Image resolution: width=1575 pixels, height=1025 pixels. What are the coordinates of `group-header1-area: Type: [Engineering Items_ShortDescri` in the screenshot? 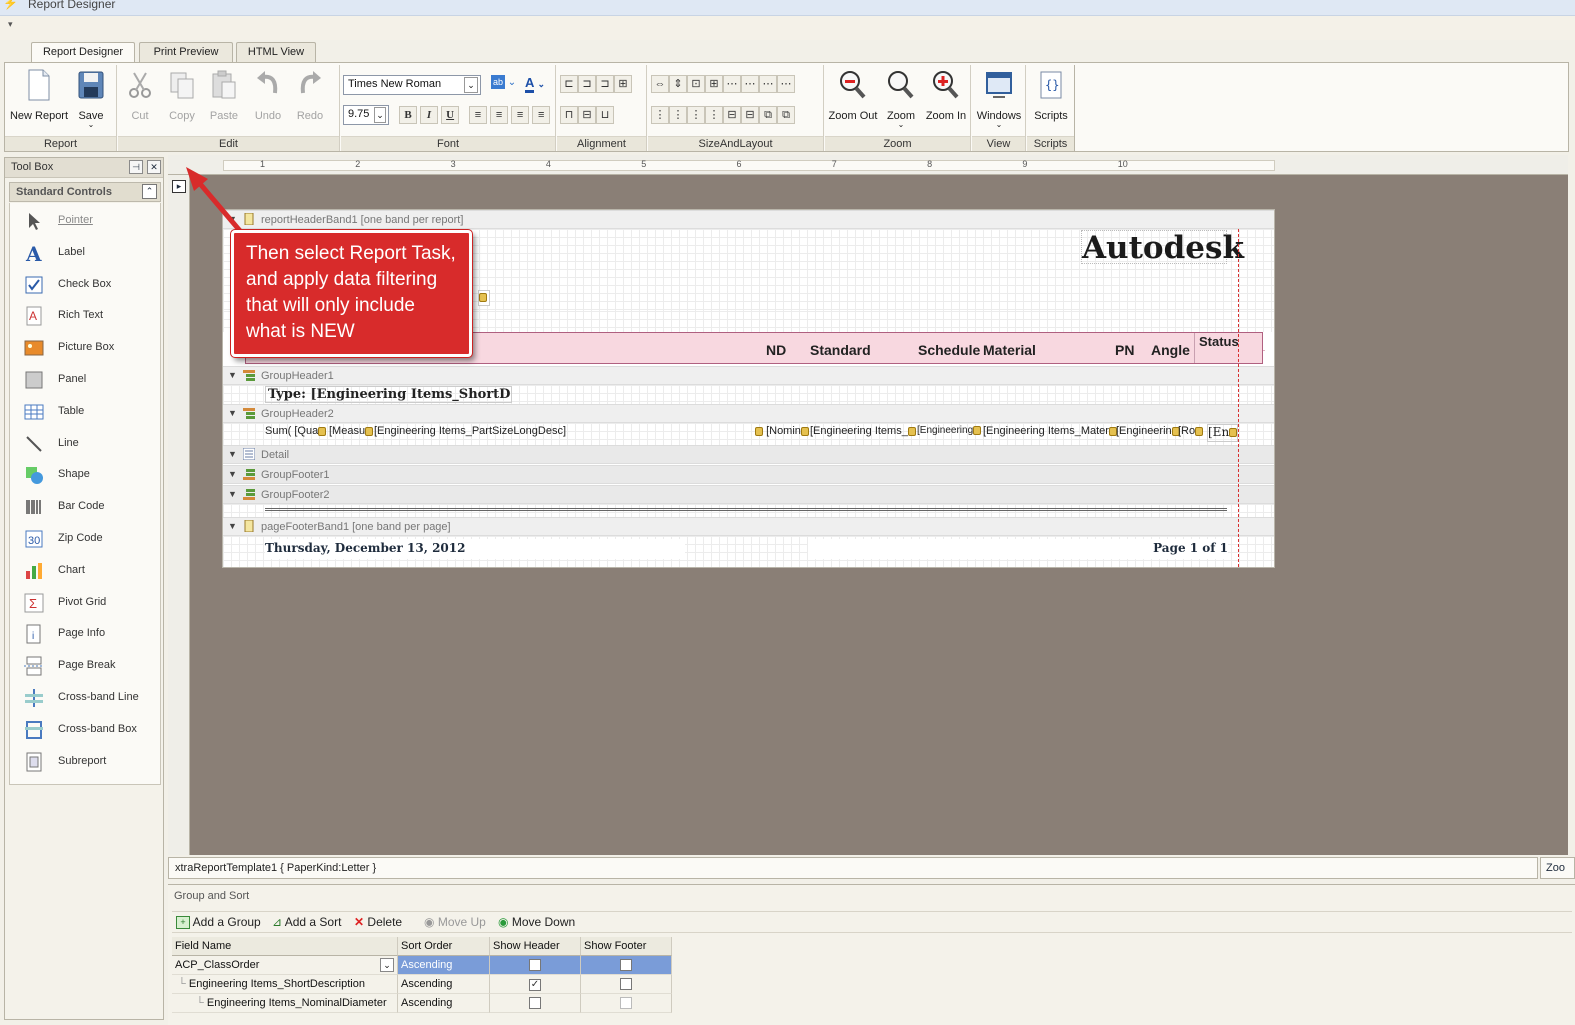 It's located at (748, 394).